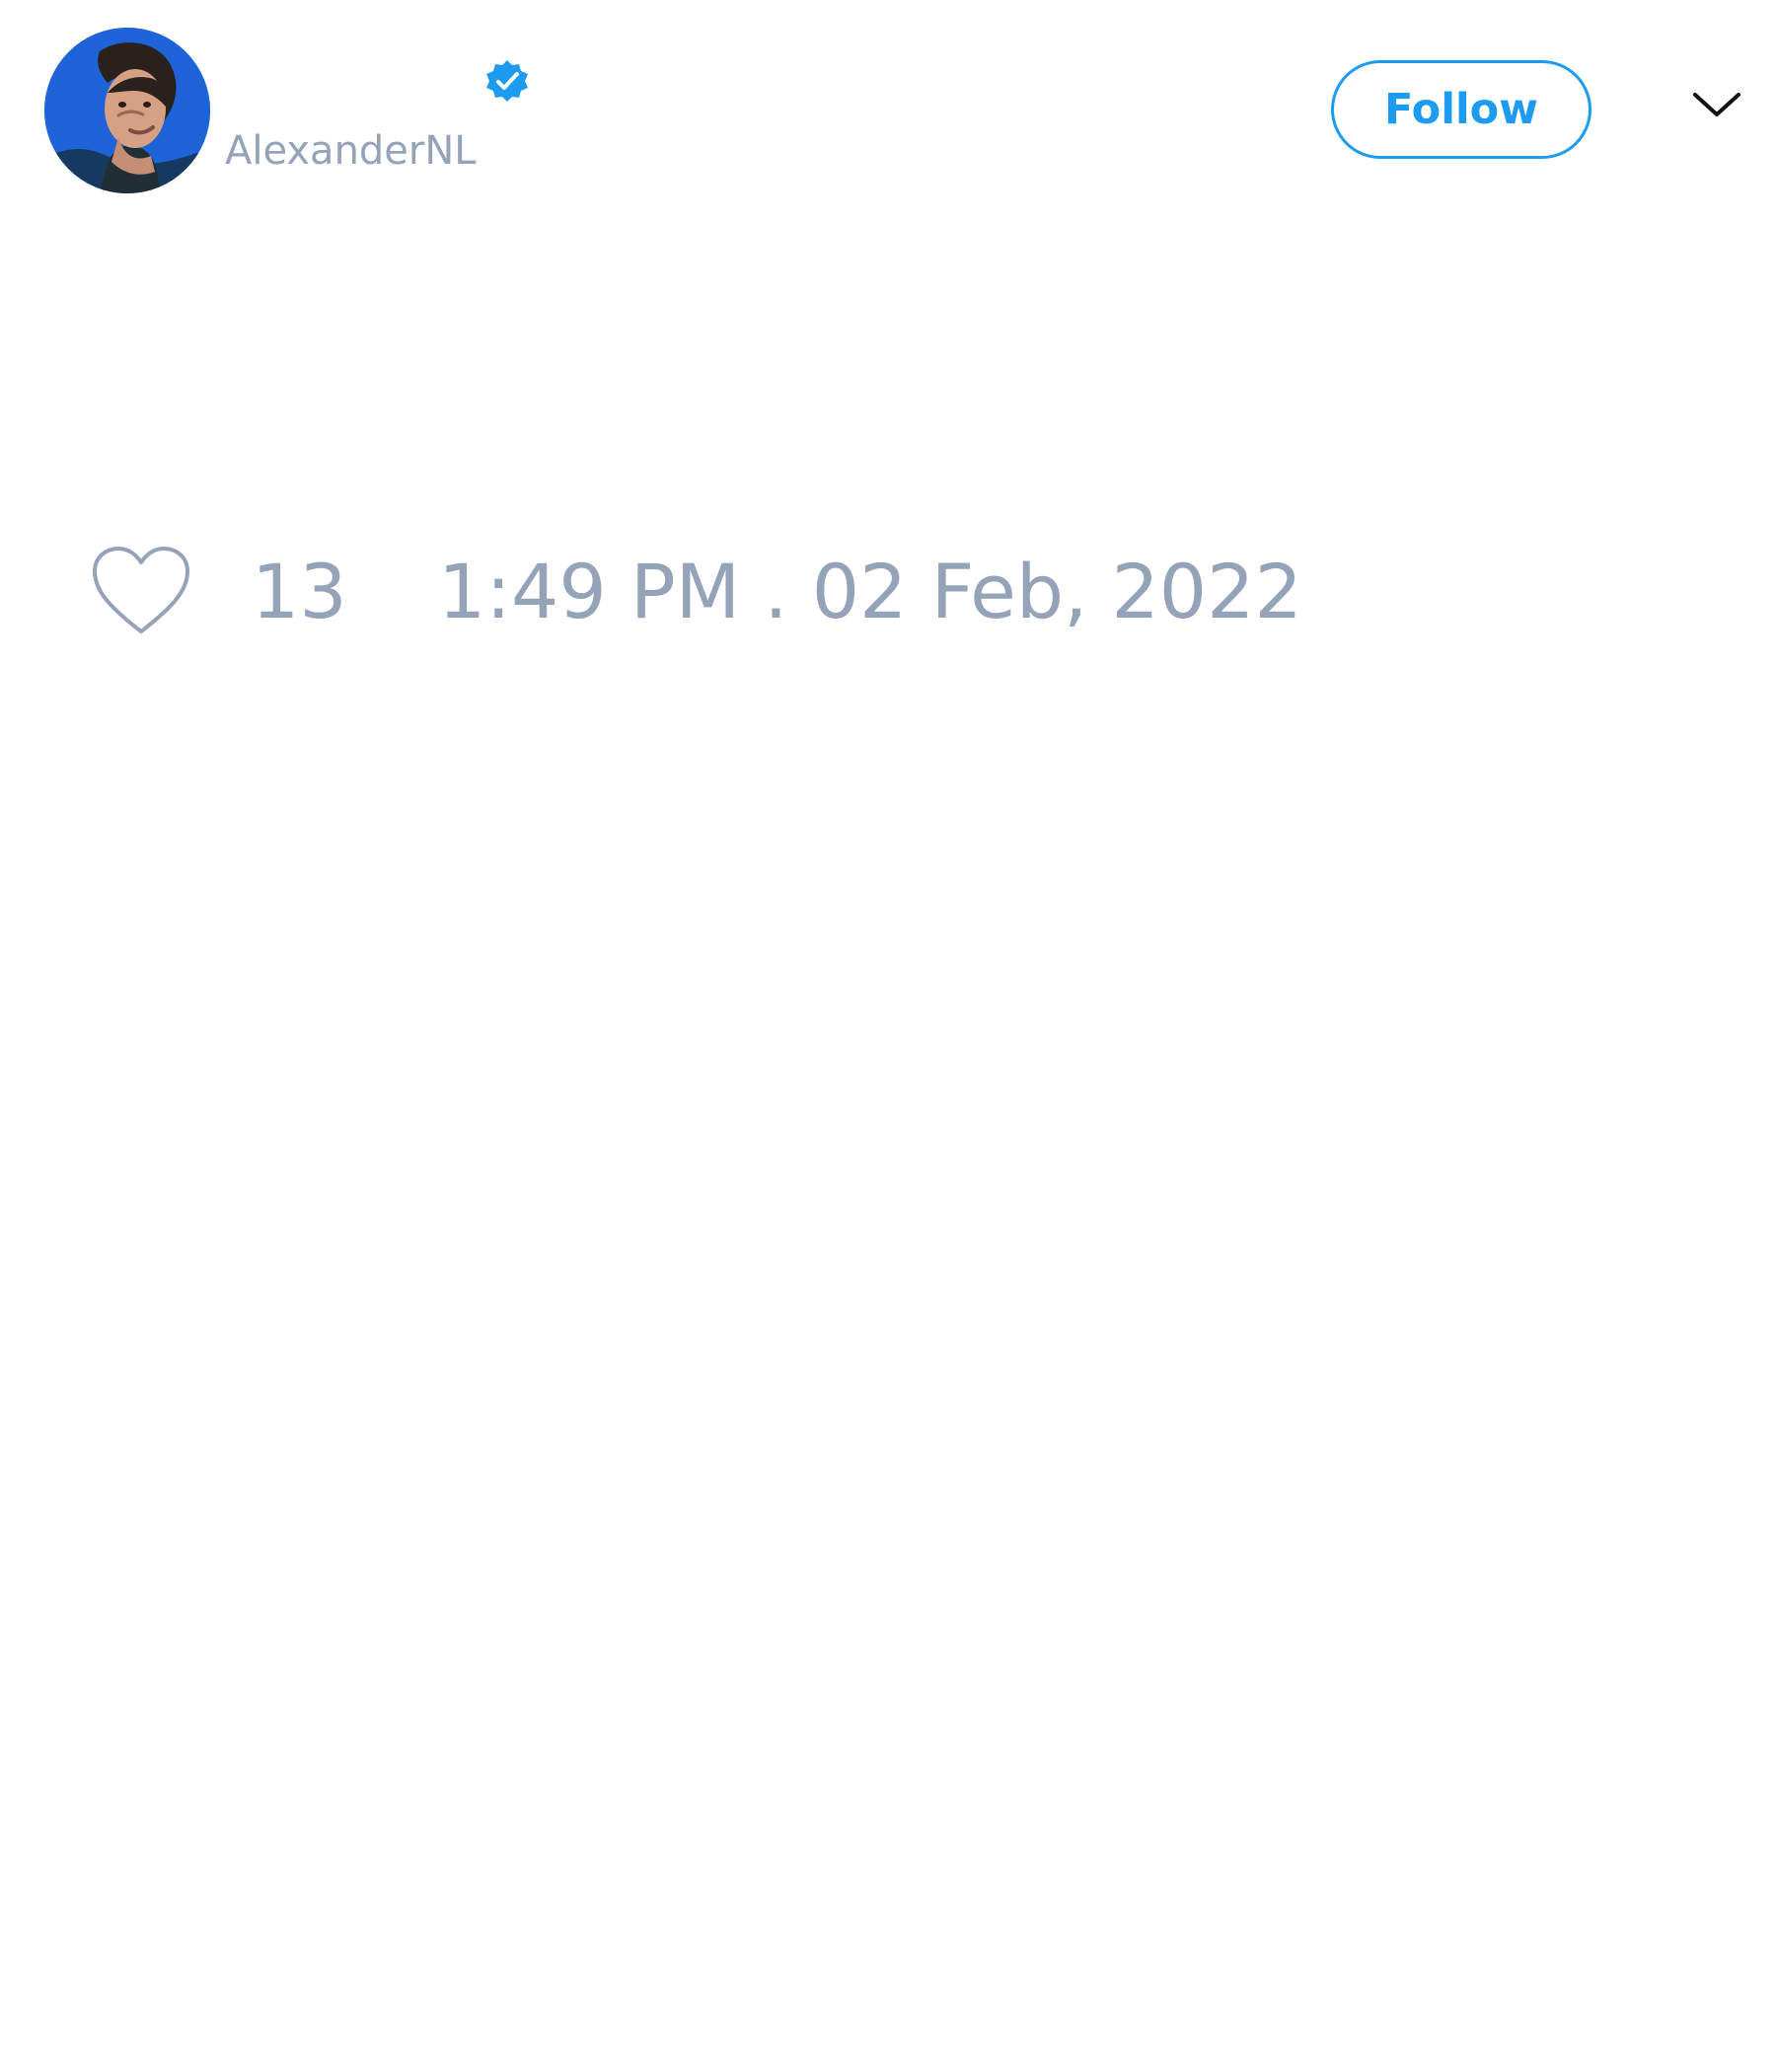 Image resolution: width=1776 pixels, height=2072 pixels. What do you see at coordinates (351, 151) in the screenshot?
I see `author-handle: AlexanderNL` at bounding box center [351, 151].